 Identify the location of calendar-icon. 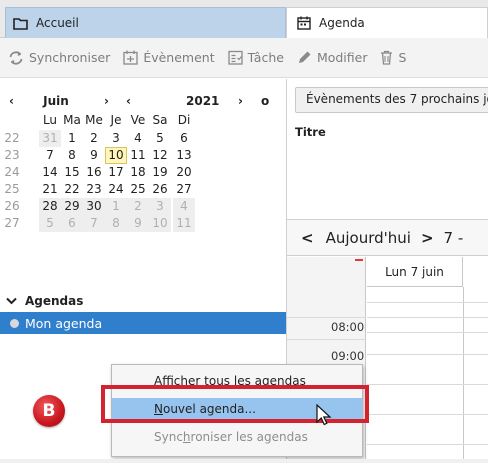
(304, 23).